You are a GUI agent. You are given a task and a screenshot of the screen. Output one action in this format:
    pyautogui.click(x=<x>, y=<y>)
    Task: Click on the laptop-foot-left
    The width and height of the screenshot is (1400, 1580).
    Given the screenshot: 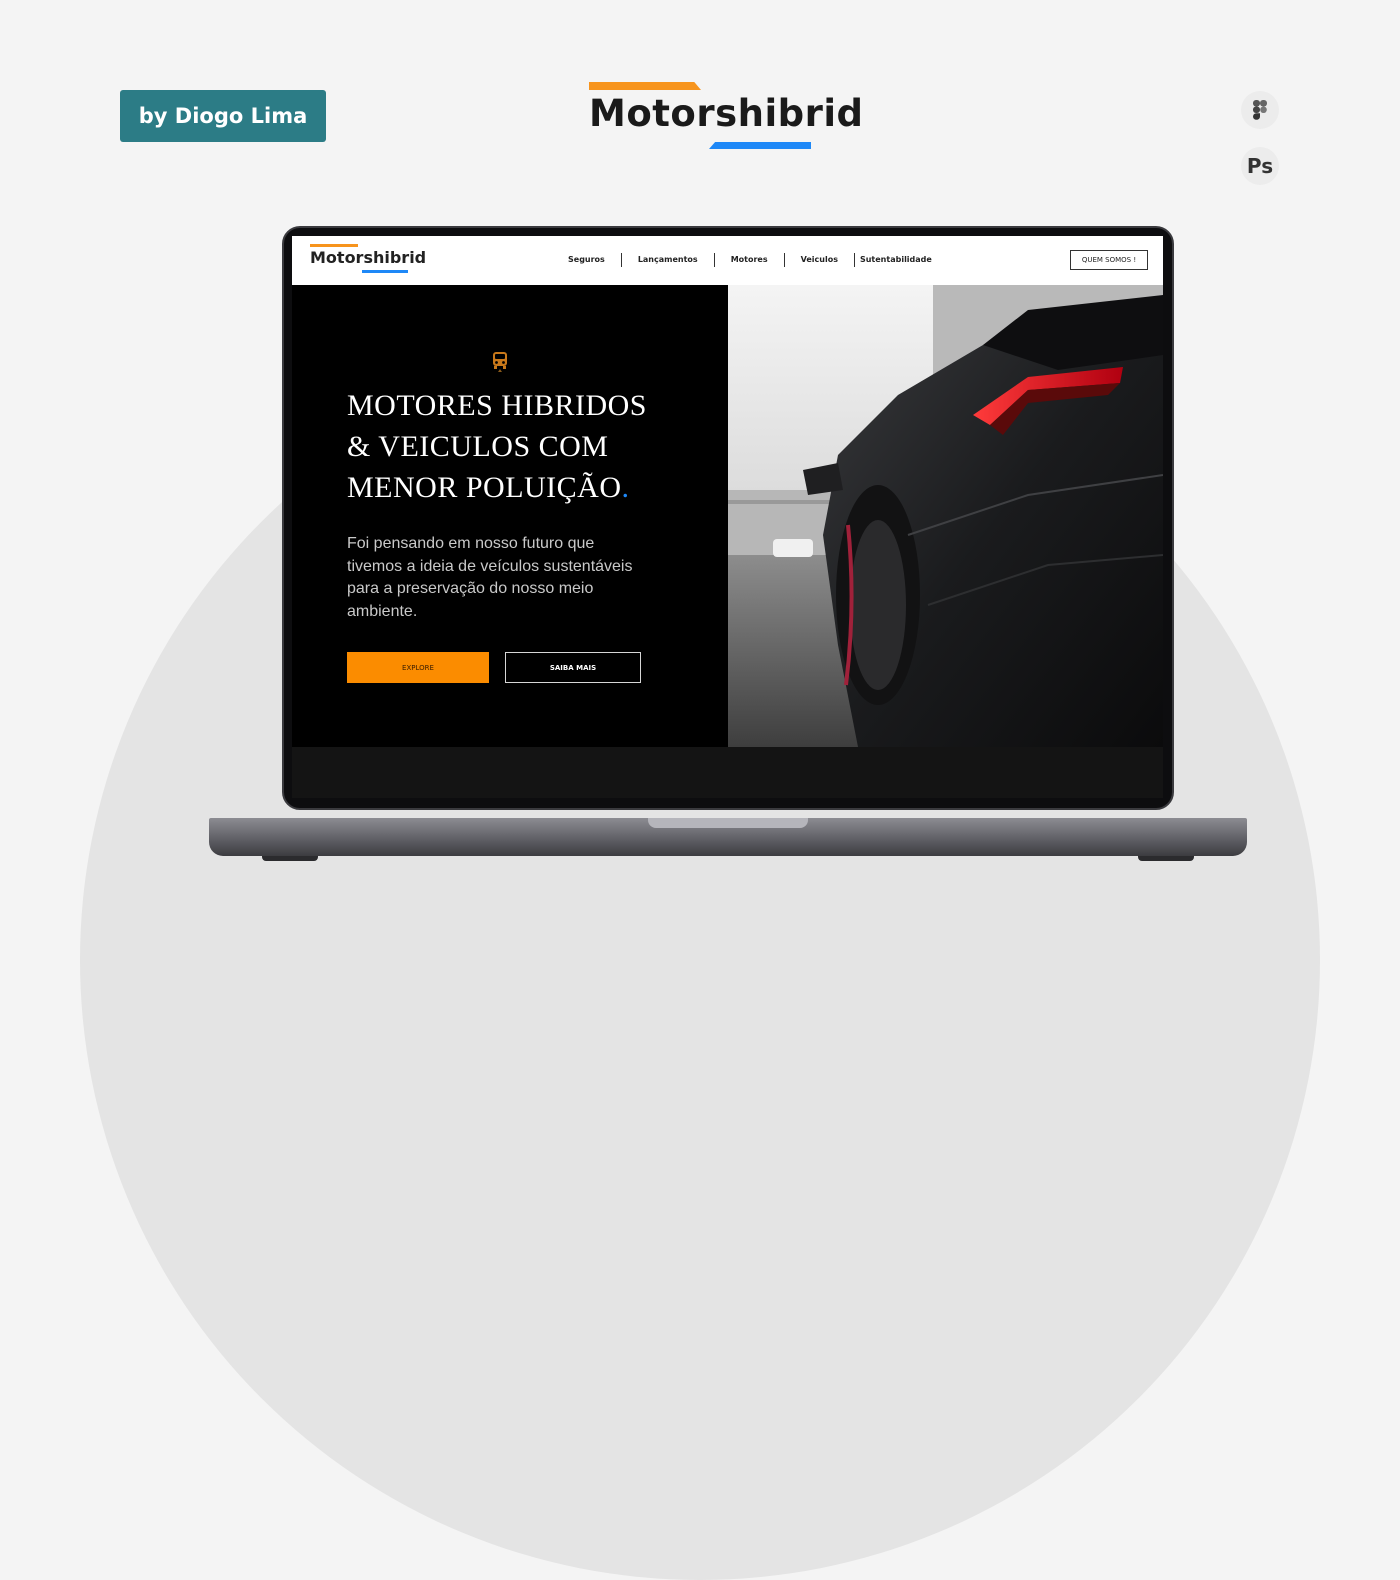 What is the action you would take?
    pyautogui.click(x=290, y=858)
    